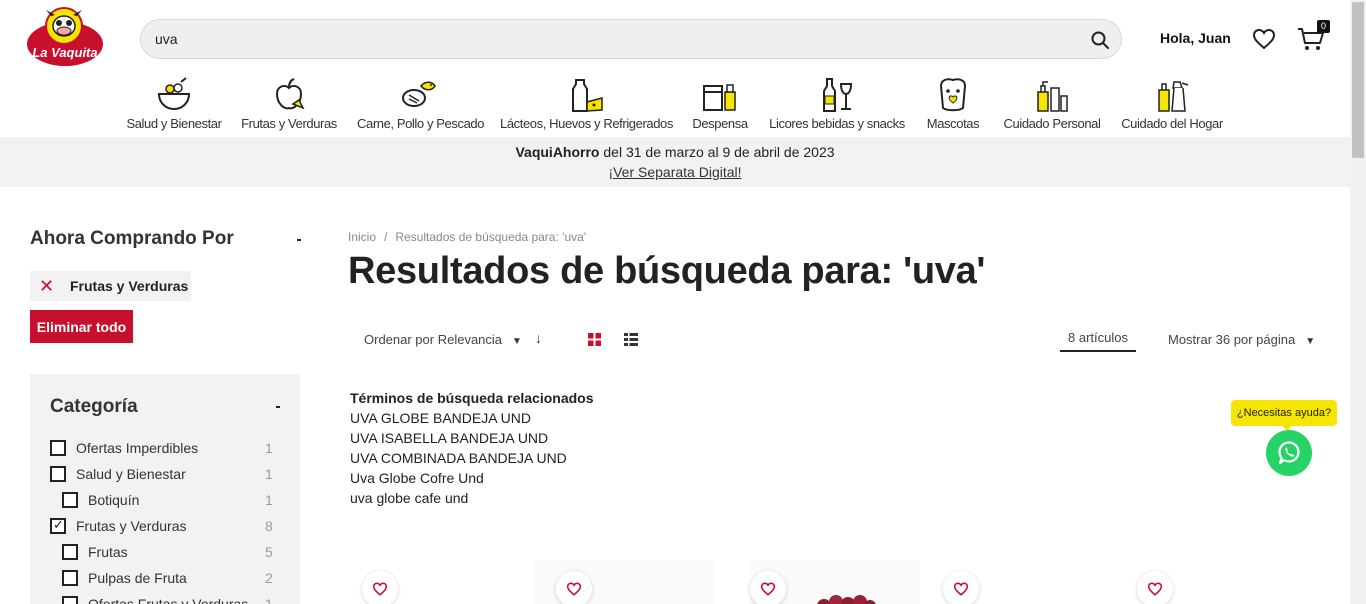  What do you see at coordinates (1173, 96) in the screenshot?
I see `home-care-icon` at bounding box center [1173, 96].